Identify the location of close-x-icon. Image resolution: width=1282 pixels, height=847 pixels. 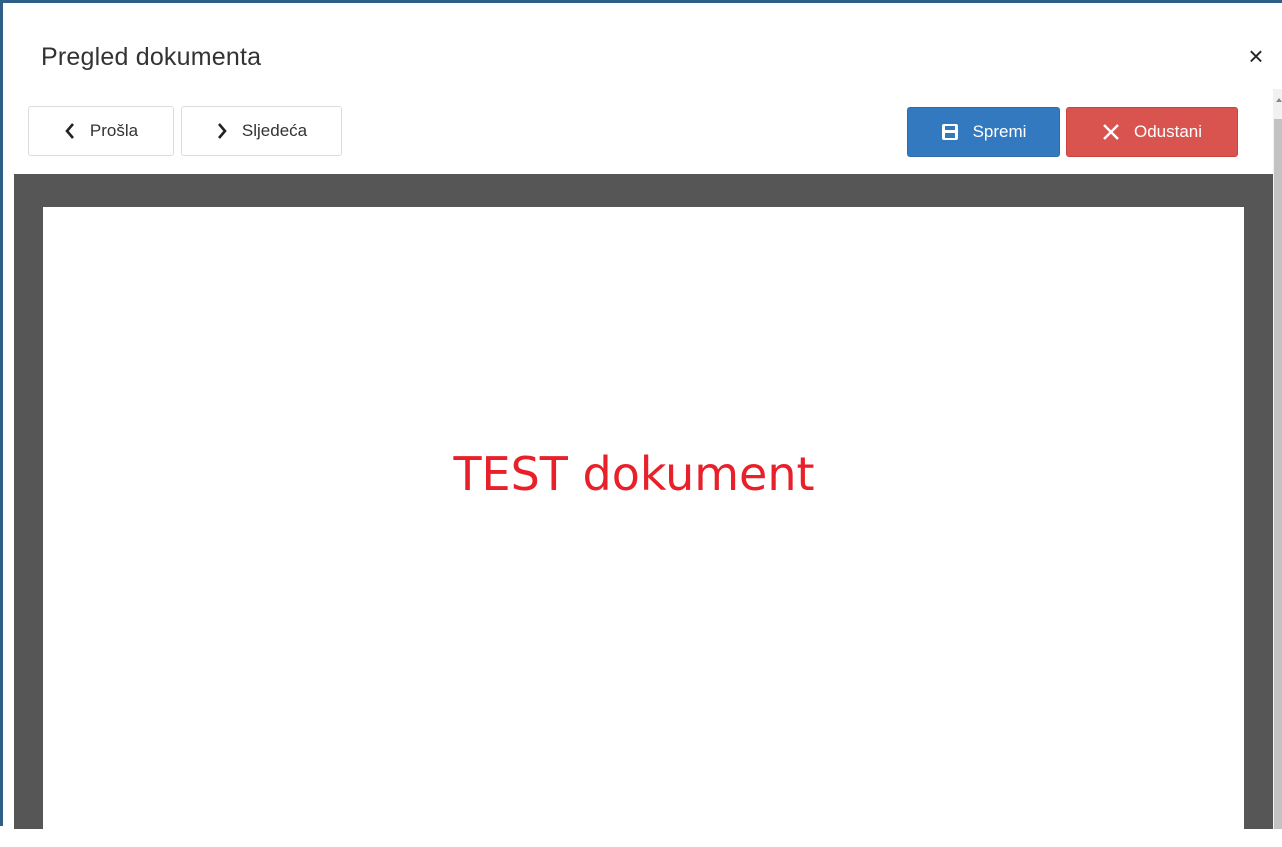
(1111, 132).